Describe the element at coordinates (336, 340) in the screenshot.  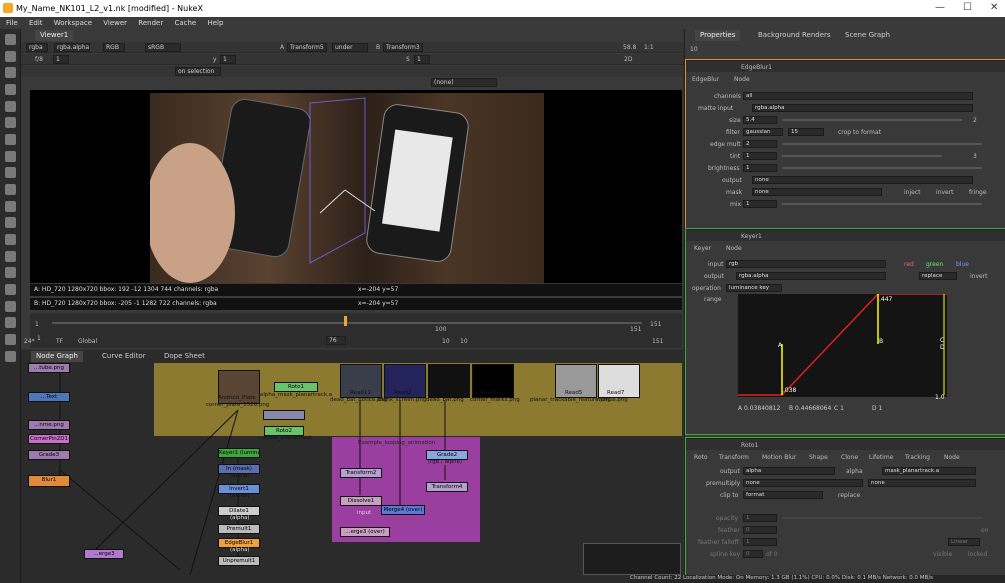
I see `current-frame-field: 76` at that location.